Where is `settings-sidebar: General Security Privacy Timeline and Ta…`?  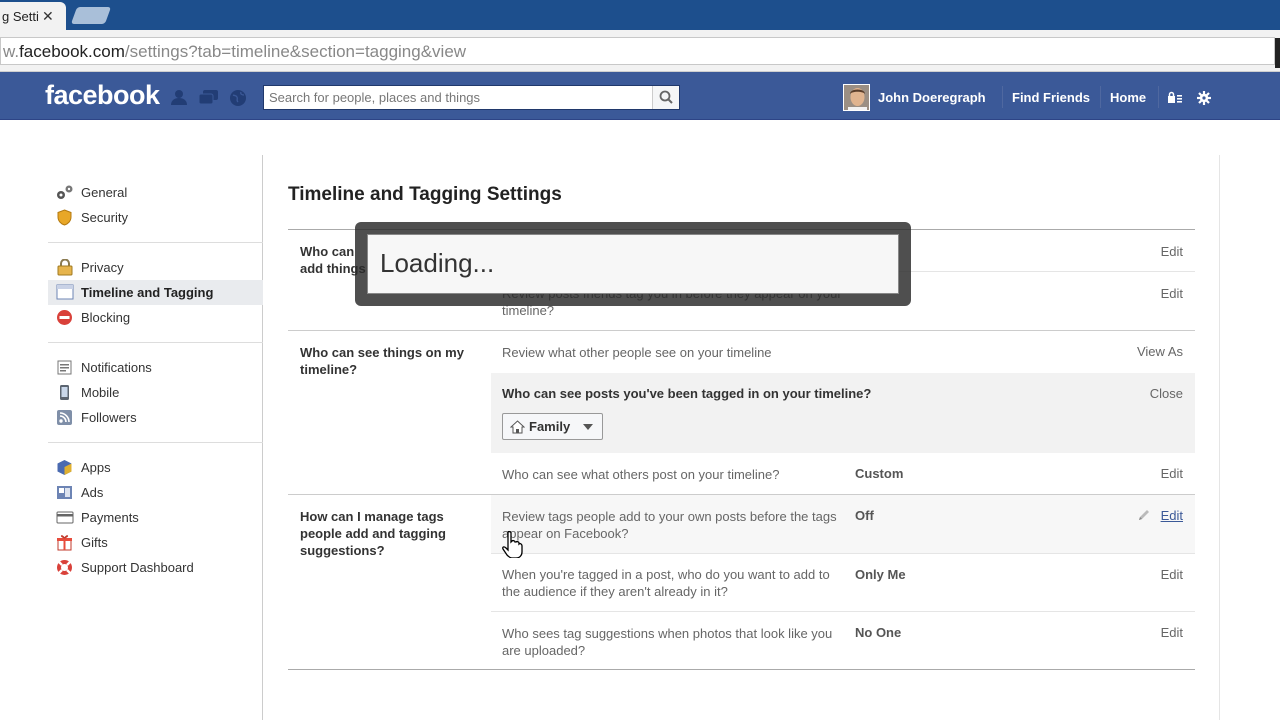 settings-sidebar: General Security Privacy Timeline and Ta… is located at coordinates (155, 380).